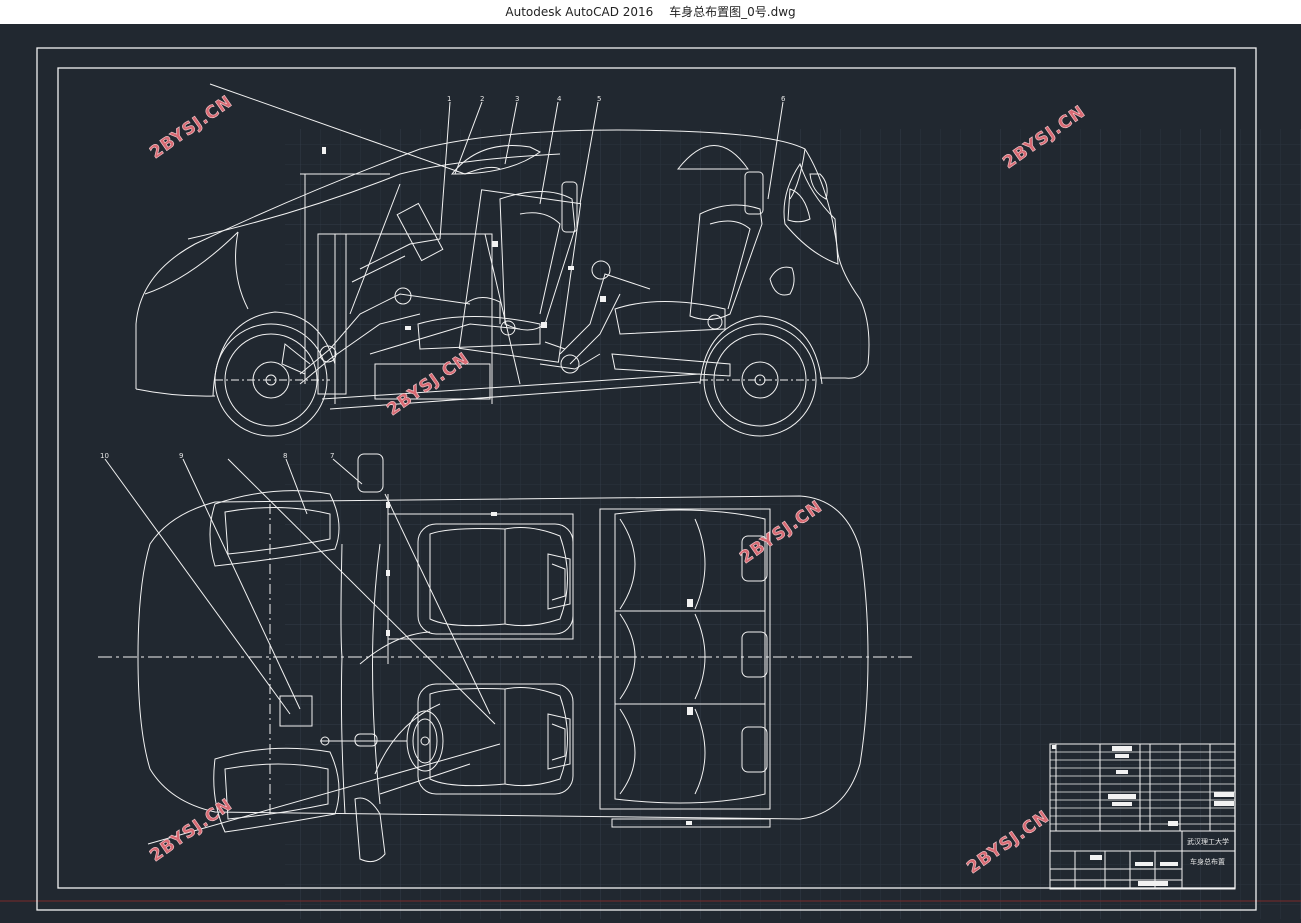 The width and height of the screenshot is (1301, 923). Describe the element at coordinates (579, 12) in the screenshot. I see `app-title: Autodesk AutoCAD 2016` at that location.